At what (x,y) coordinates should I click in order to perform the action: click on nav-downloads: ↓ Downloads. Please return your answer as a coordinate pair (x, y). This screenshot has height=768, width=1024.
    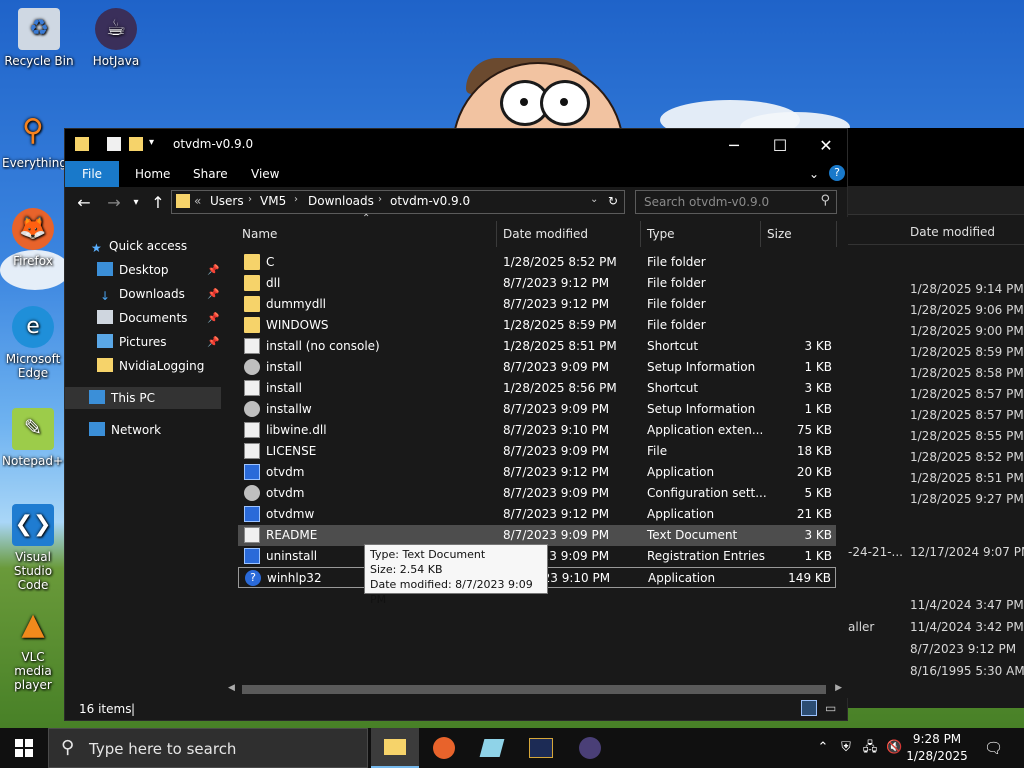
    Looking at the image, I should click on (141, 294).